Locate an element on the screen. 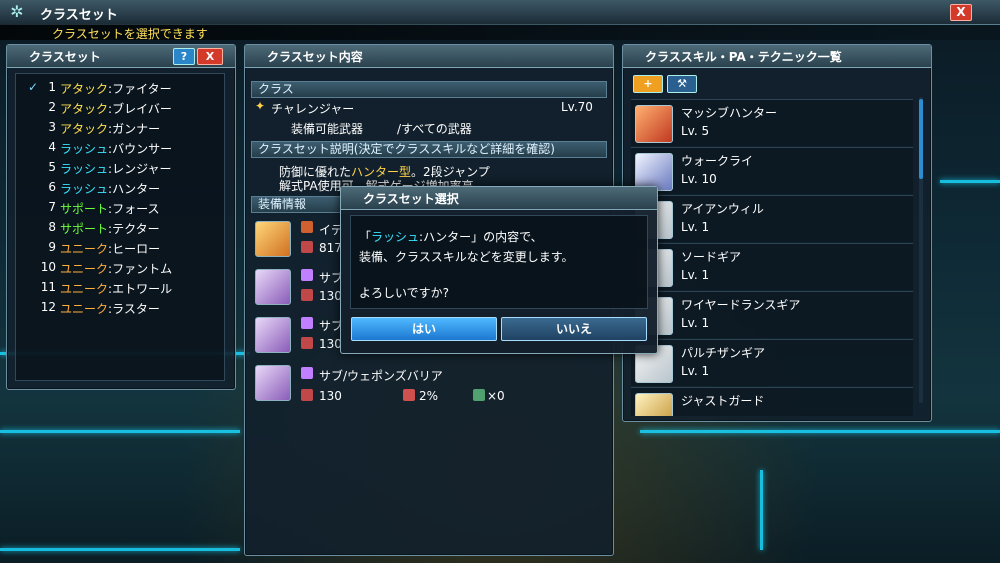 Image resolution: width=1000 pixels, height=563 pixels. class-set-item: 12 ユニーク:ラスター is located at coordinates (121, 308).